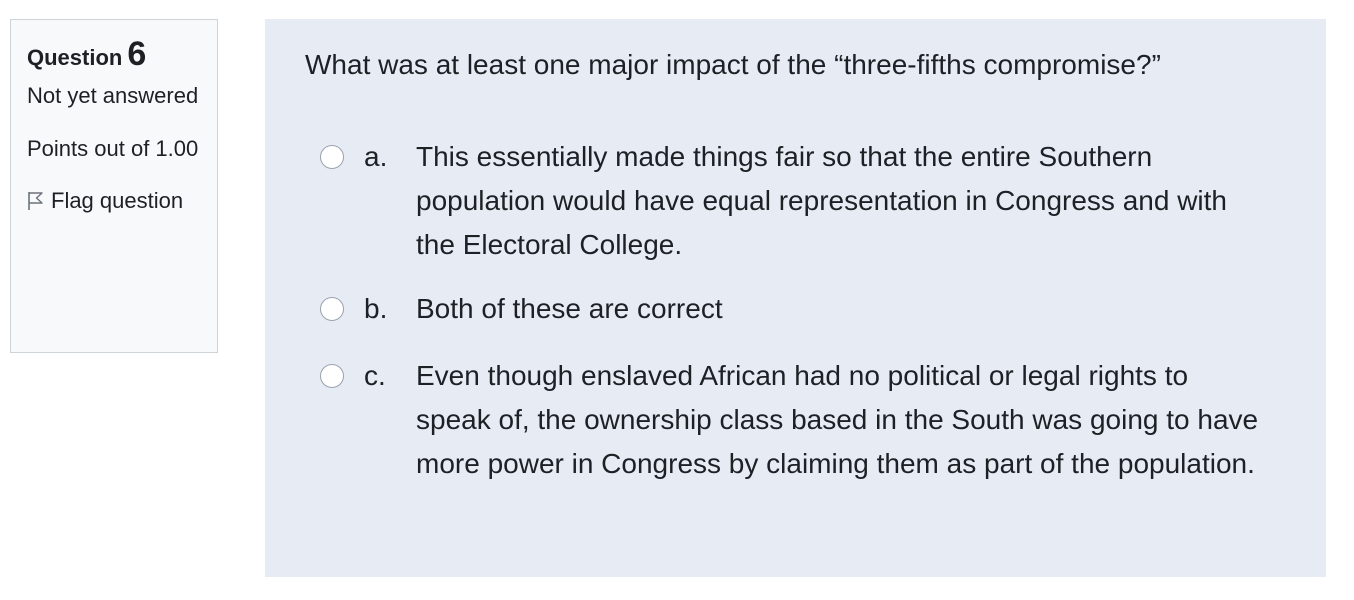  Describe the element at coordinates (376, 156) in the screenshot. I see `answer-letter: a.` at that location.